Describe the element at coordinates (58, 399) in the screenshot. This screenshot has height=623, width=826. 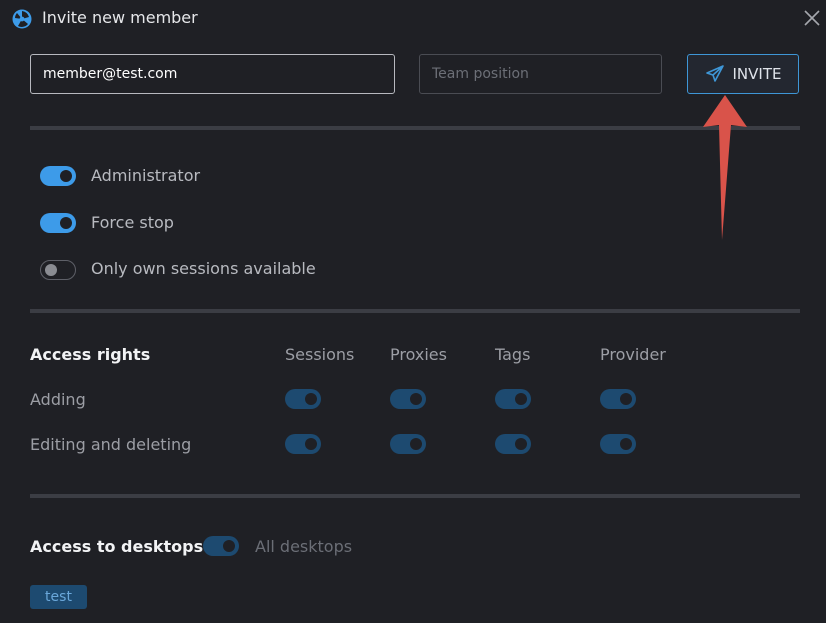
I see `row-adding-label: Adding` at that location.